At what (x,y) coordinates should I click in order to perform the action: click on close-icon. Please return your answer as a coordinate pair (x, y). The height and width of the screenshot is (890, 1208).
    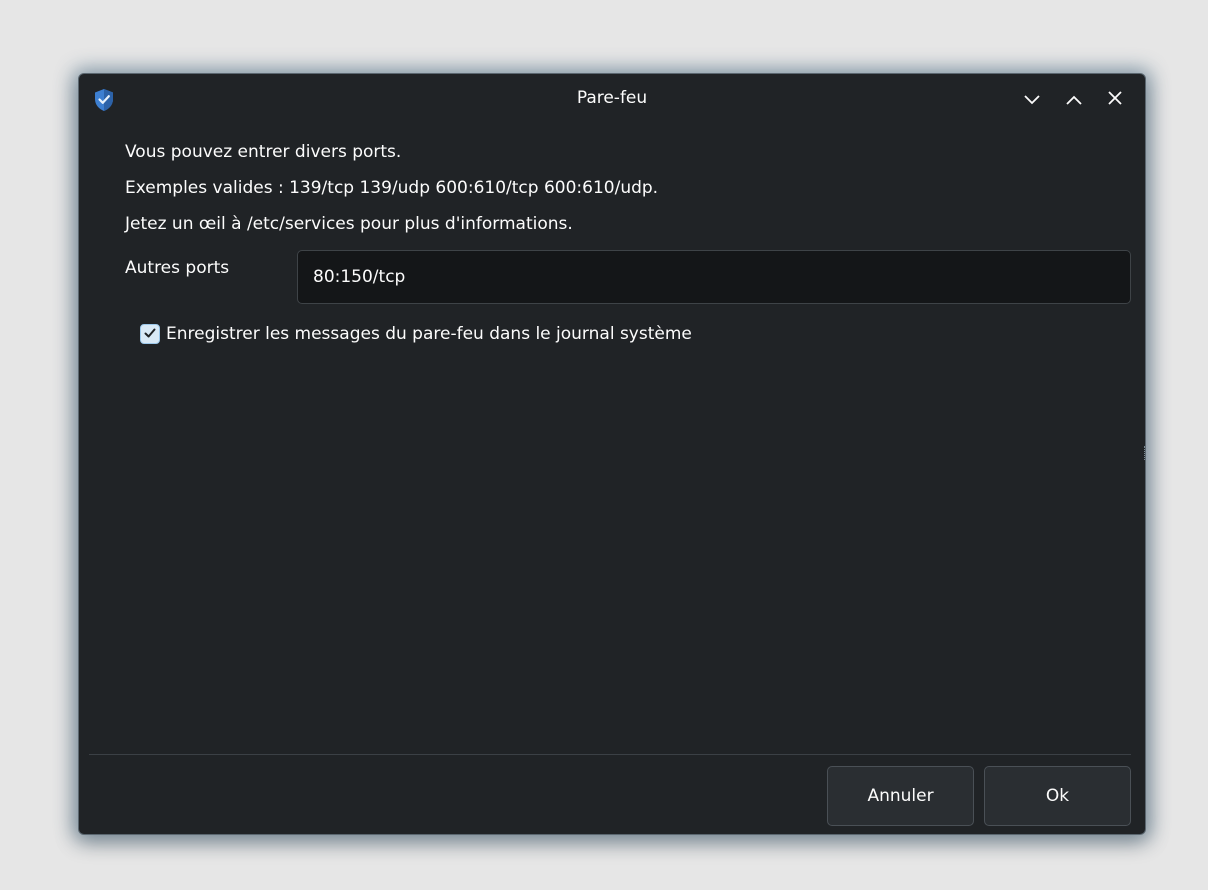
    Looking at the image, I should click on (1115, 100).